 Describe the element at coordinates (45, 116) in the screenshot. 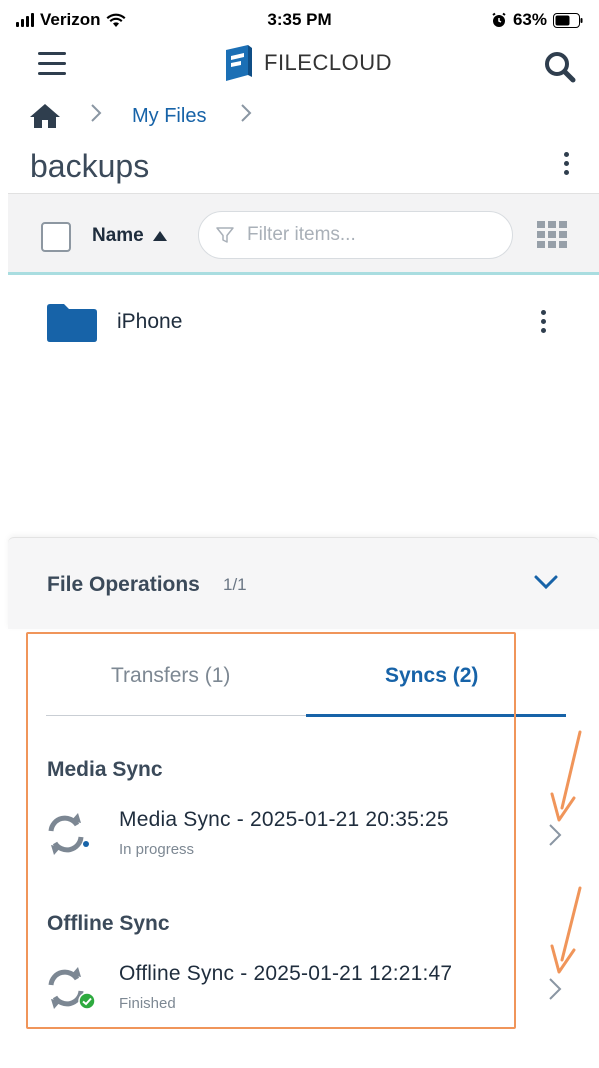

I see `home-icon` at that location.